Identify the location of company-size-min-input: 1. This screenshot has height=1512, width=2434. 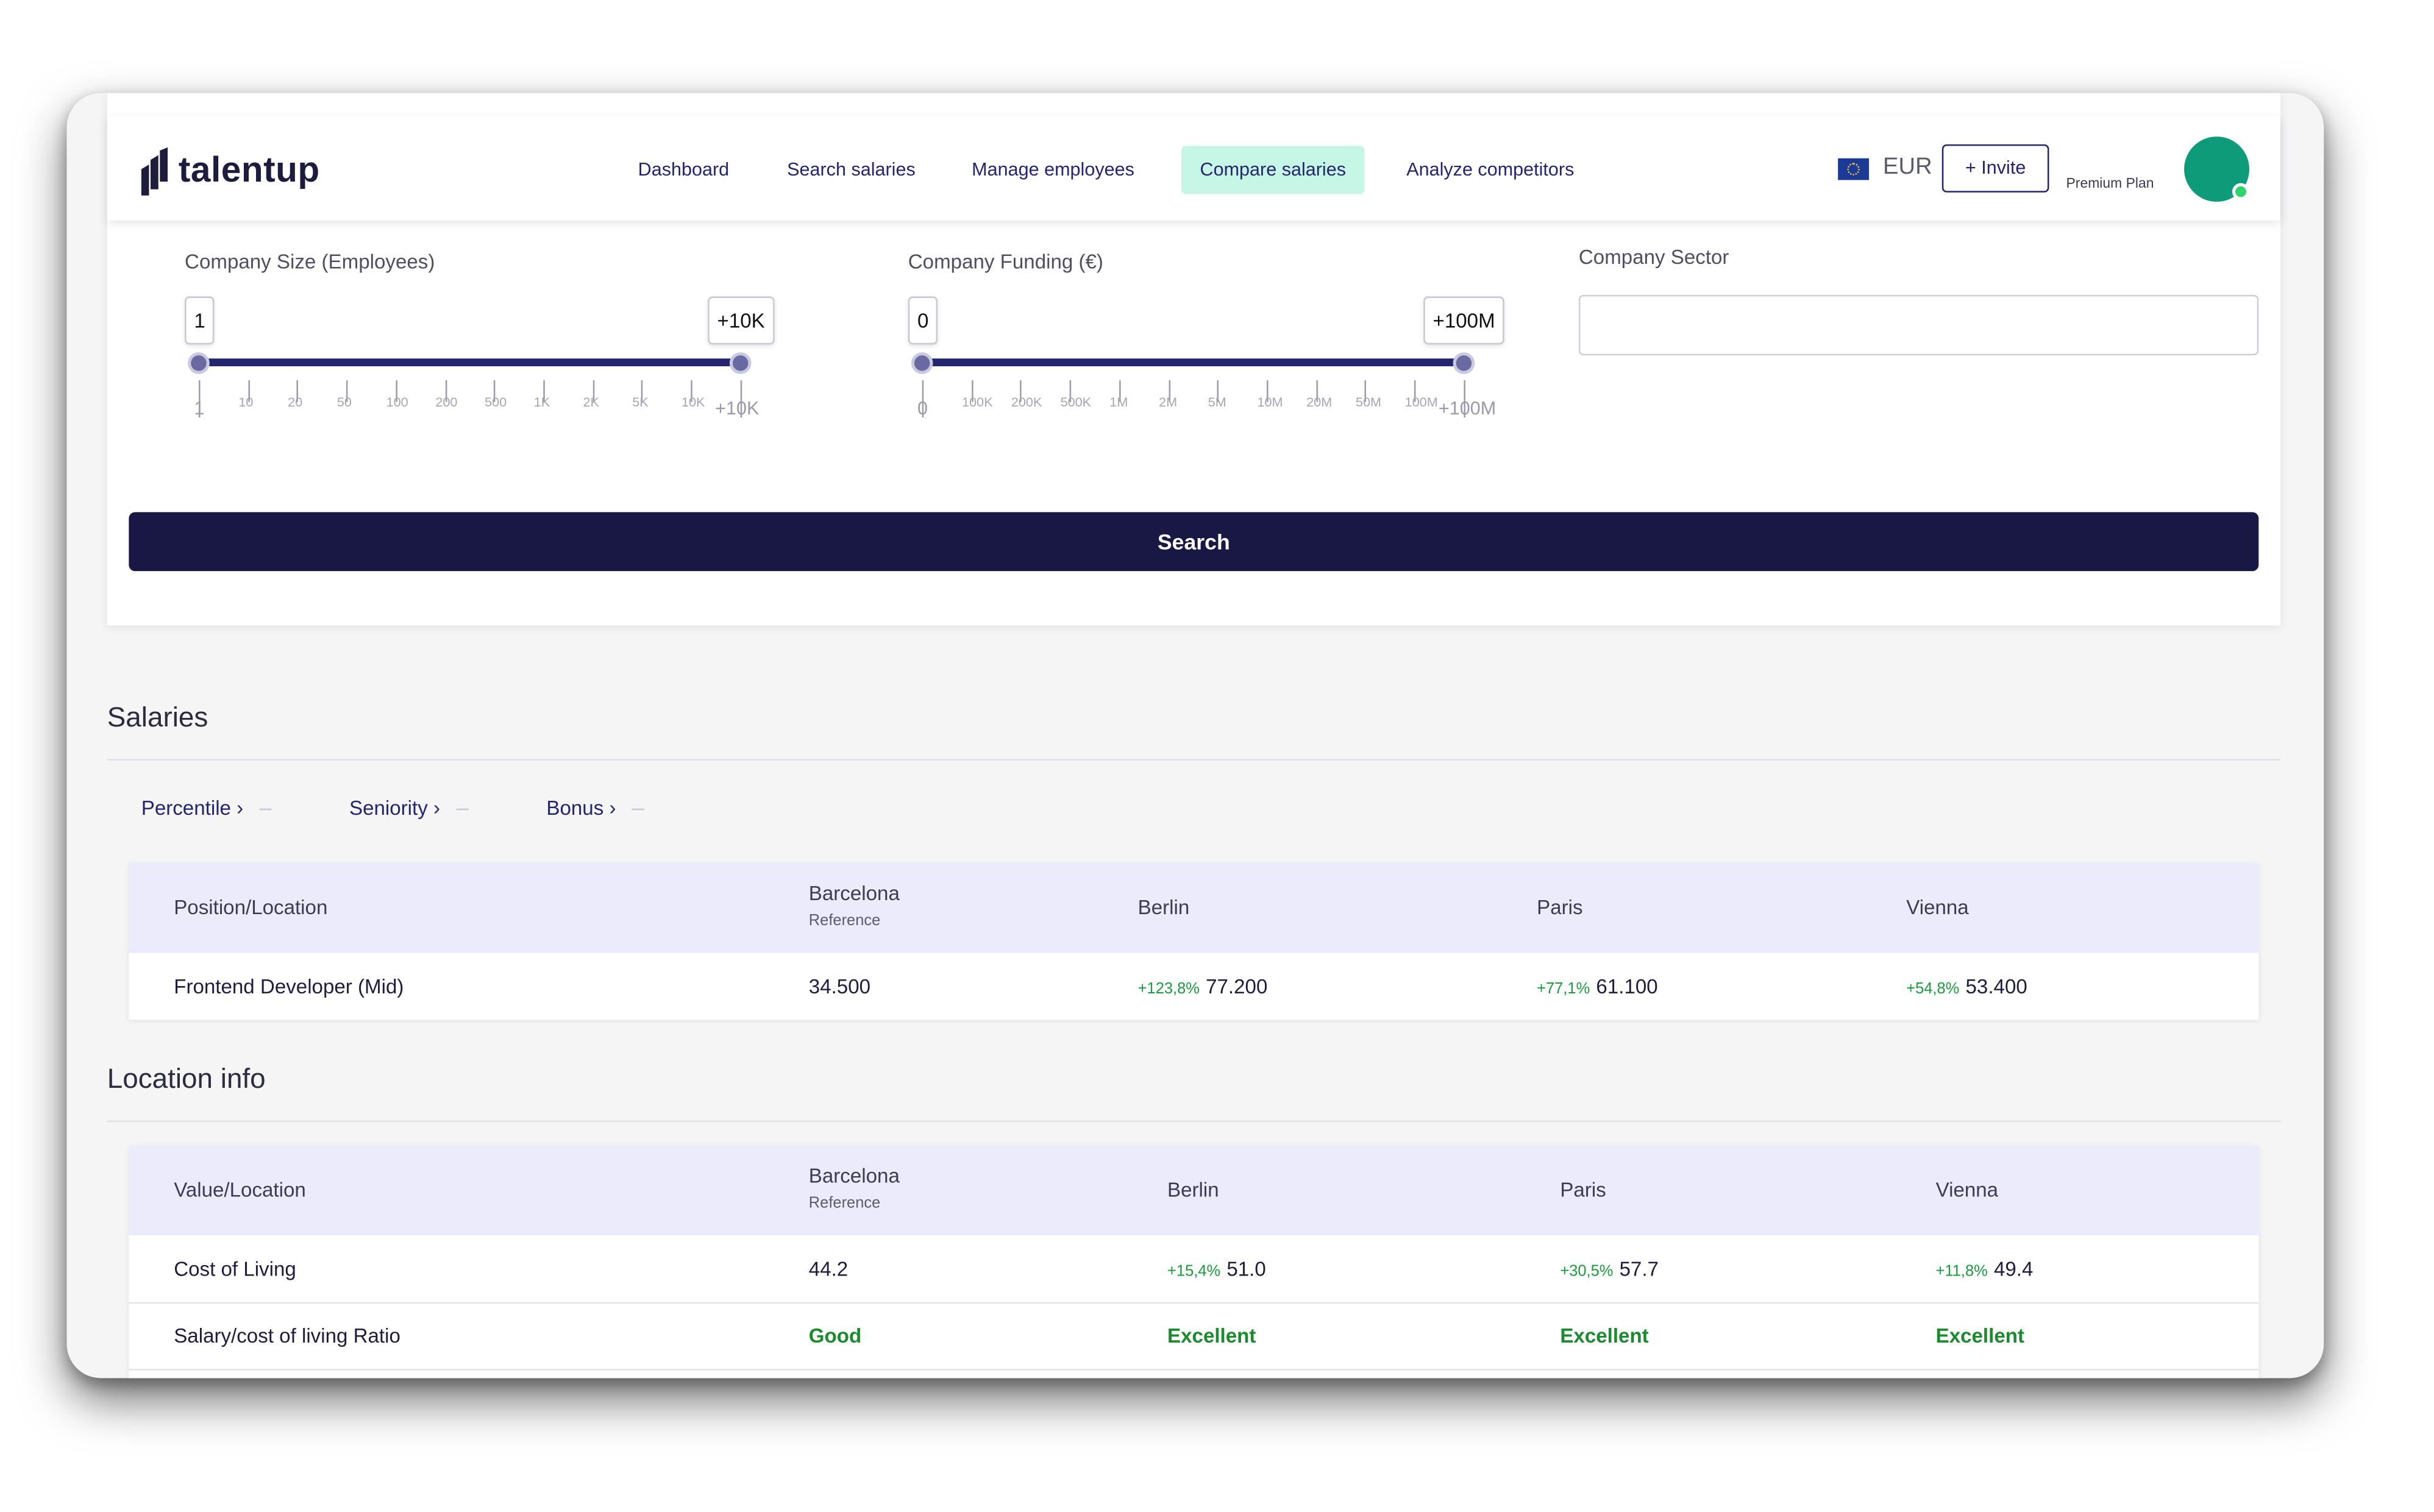
(200, 320).